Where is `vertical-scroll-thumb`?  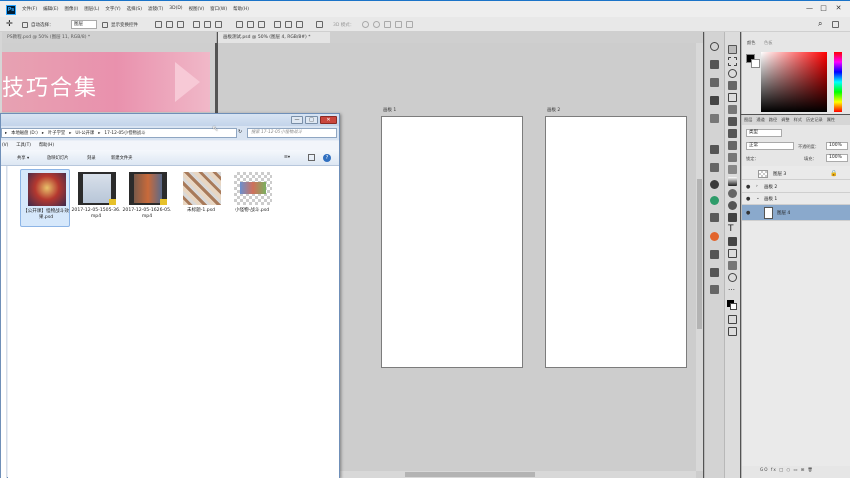 vertical-scroll-thumb is located at coordinates (699, 254).